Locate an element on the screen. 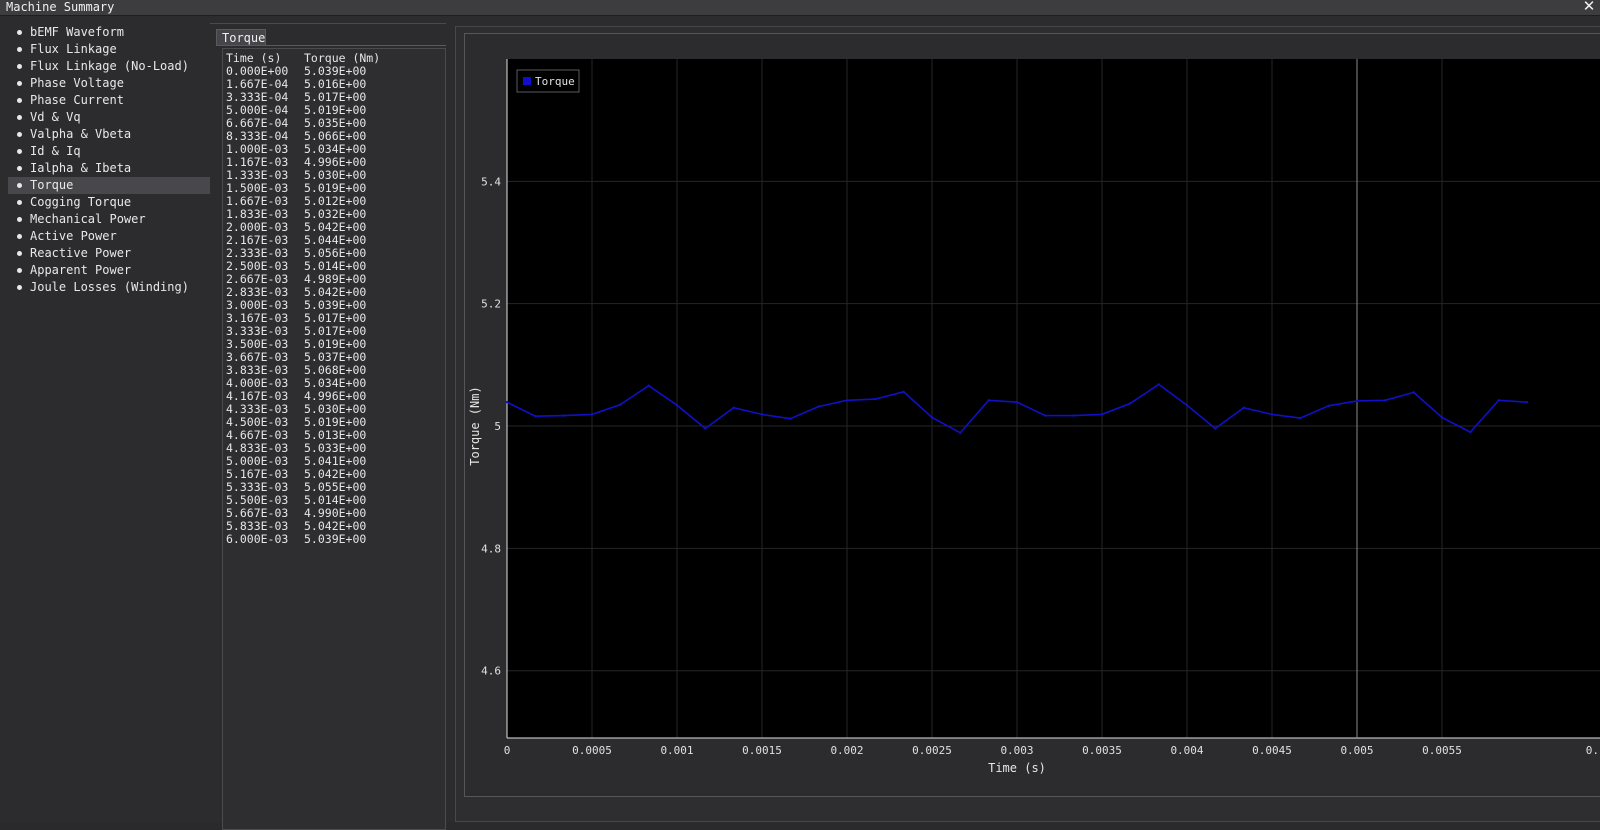 The height and width of the screenshot is (830, 1600). sidebar-item-label: Joule Losses (Winding) is located at coordinates (109, 287).